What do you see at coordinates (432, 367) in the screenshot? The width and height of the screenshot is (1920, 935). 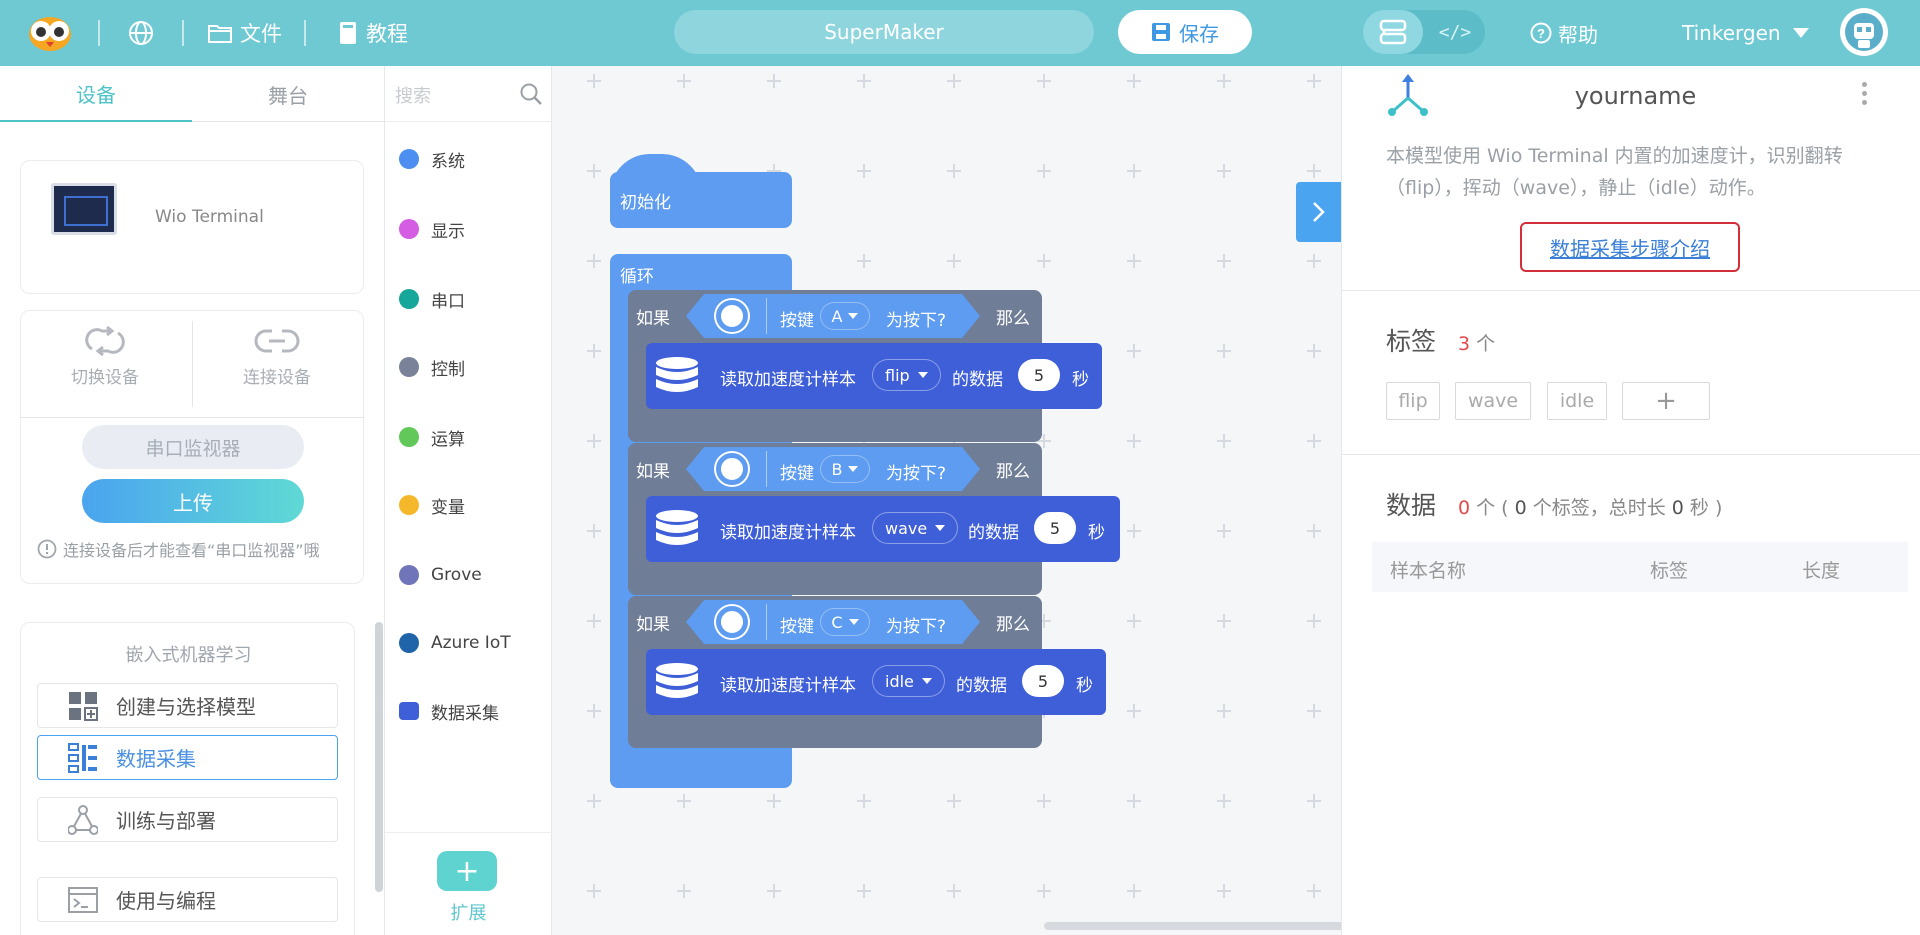 I see `category-item: 控制` at bounding box center [432, 367].